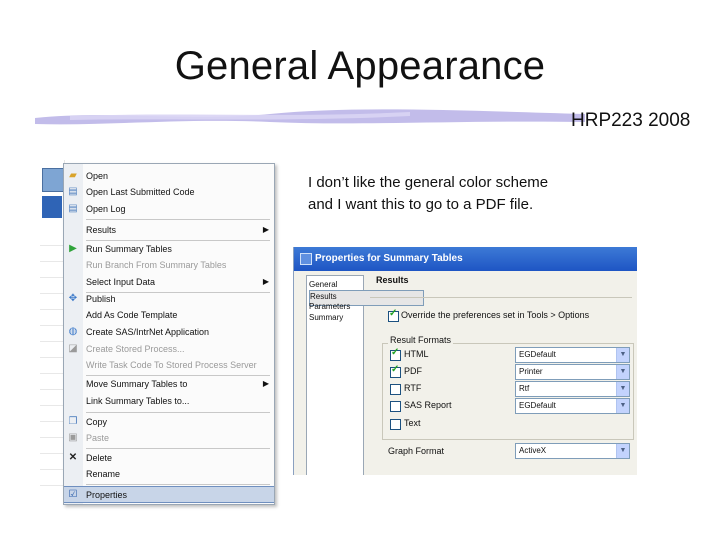  Describe the element at coordinates (572, 355) in the screenshot. I see `html-style-select: EGDefault ▼` at that location.